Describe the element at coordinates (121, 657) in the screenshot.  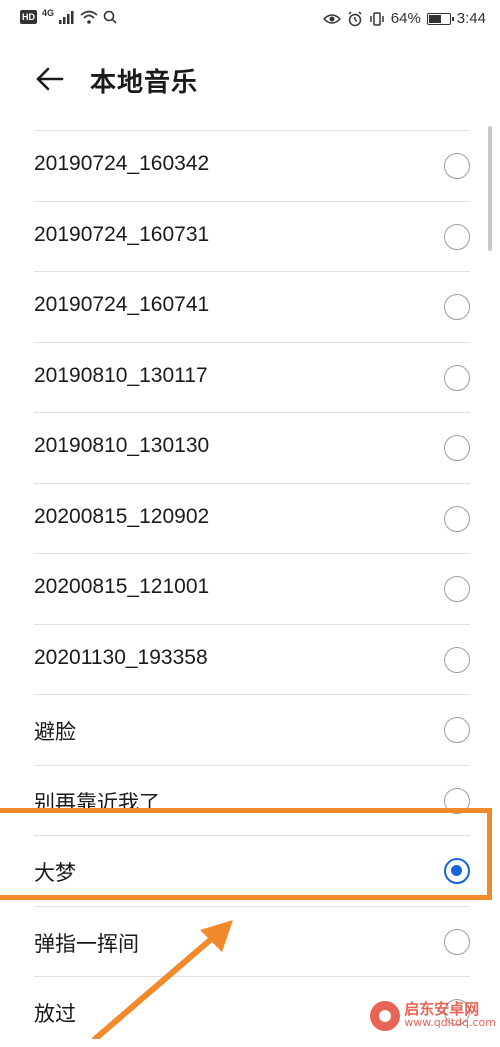
I see `song-title: 20201130_193358` at that location.